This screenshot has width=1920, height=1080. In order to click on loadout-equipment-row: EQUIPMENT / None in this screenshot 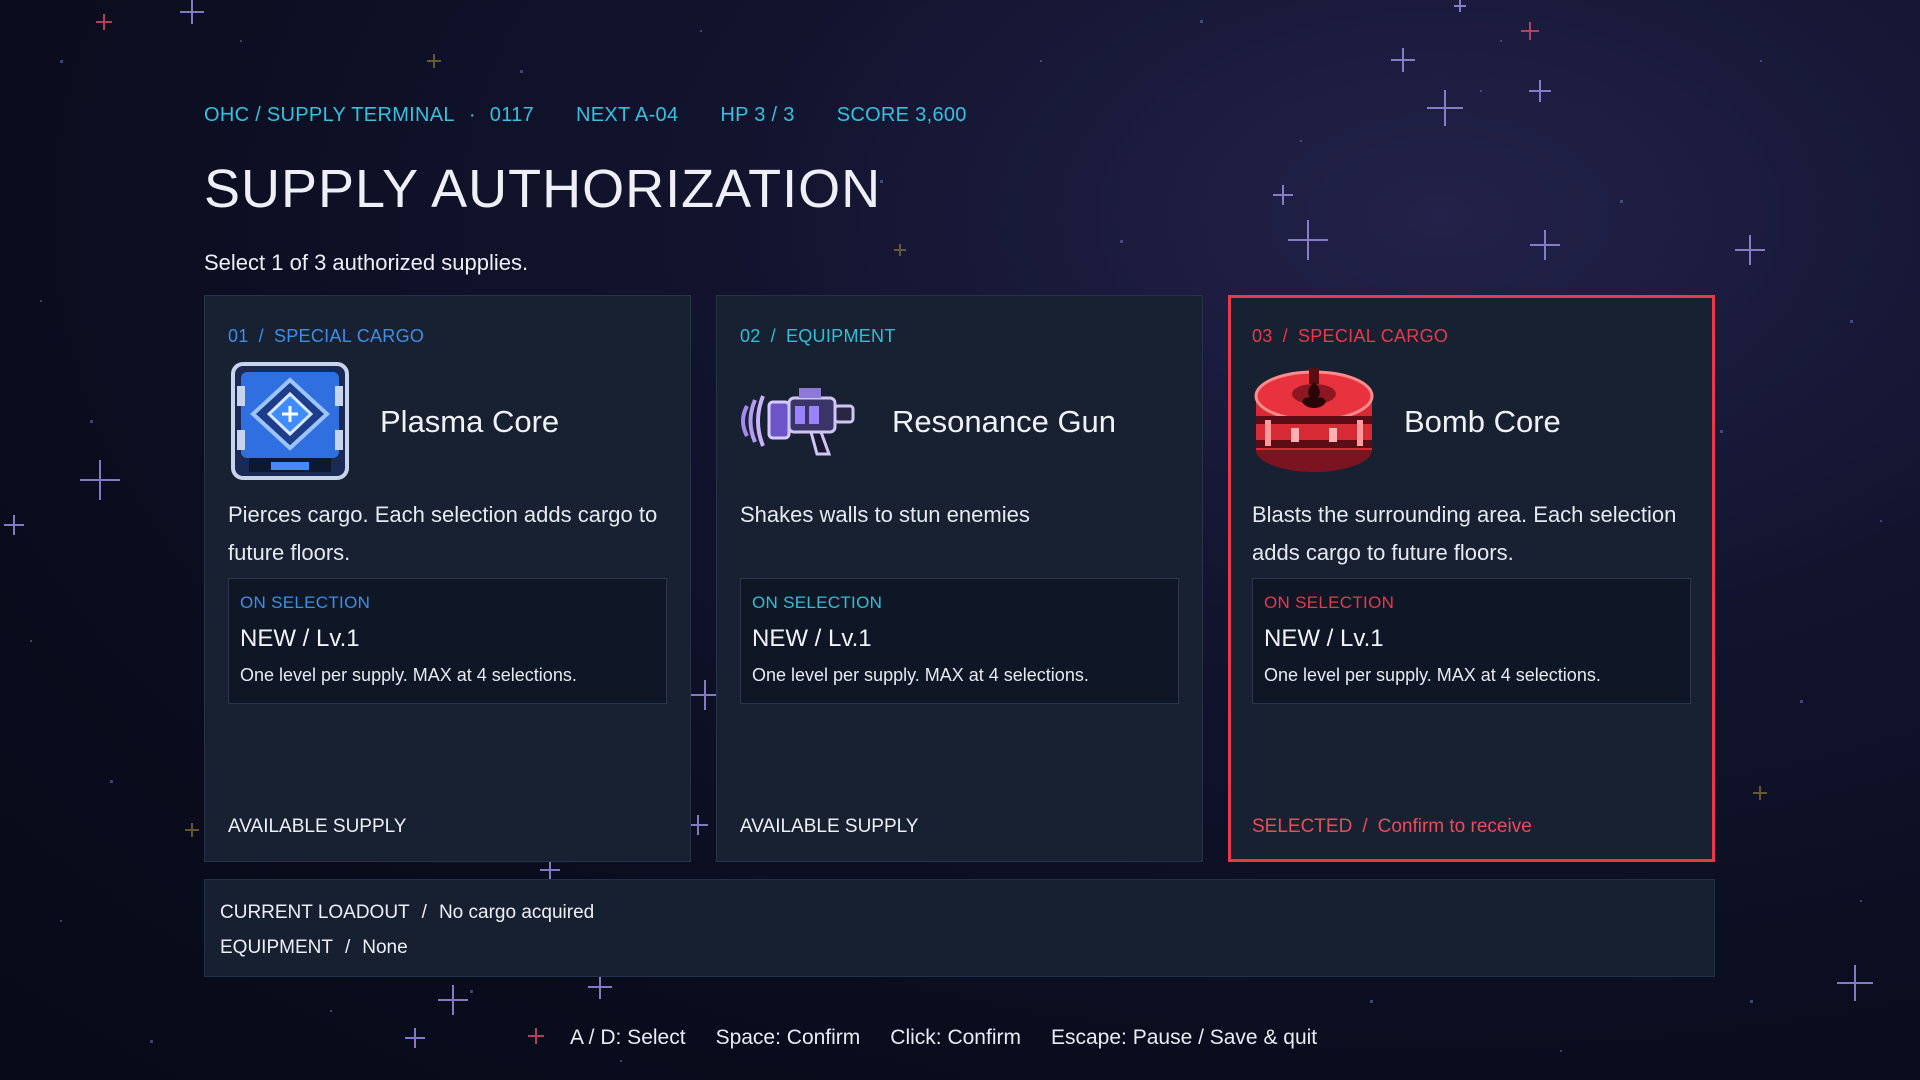, I will do `click(314, 947)`.